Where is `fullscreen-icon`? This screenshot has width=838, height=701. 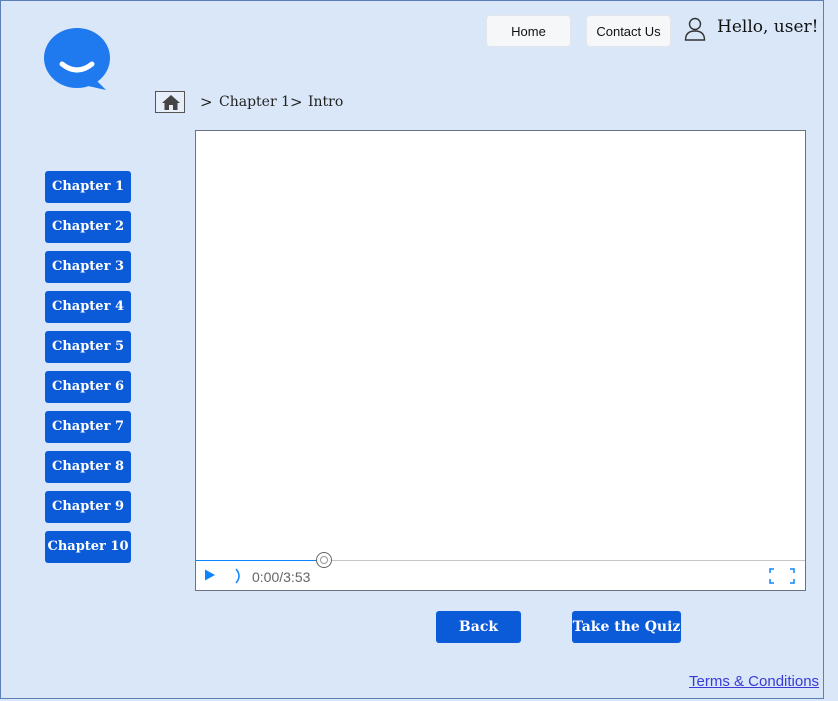 fullscreen-icon is located at coordinates (782, 576).